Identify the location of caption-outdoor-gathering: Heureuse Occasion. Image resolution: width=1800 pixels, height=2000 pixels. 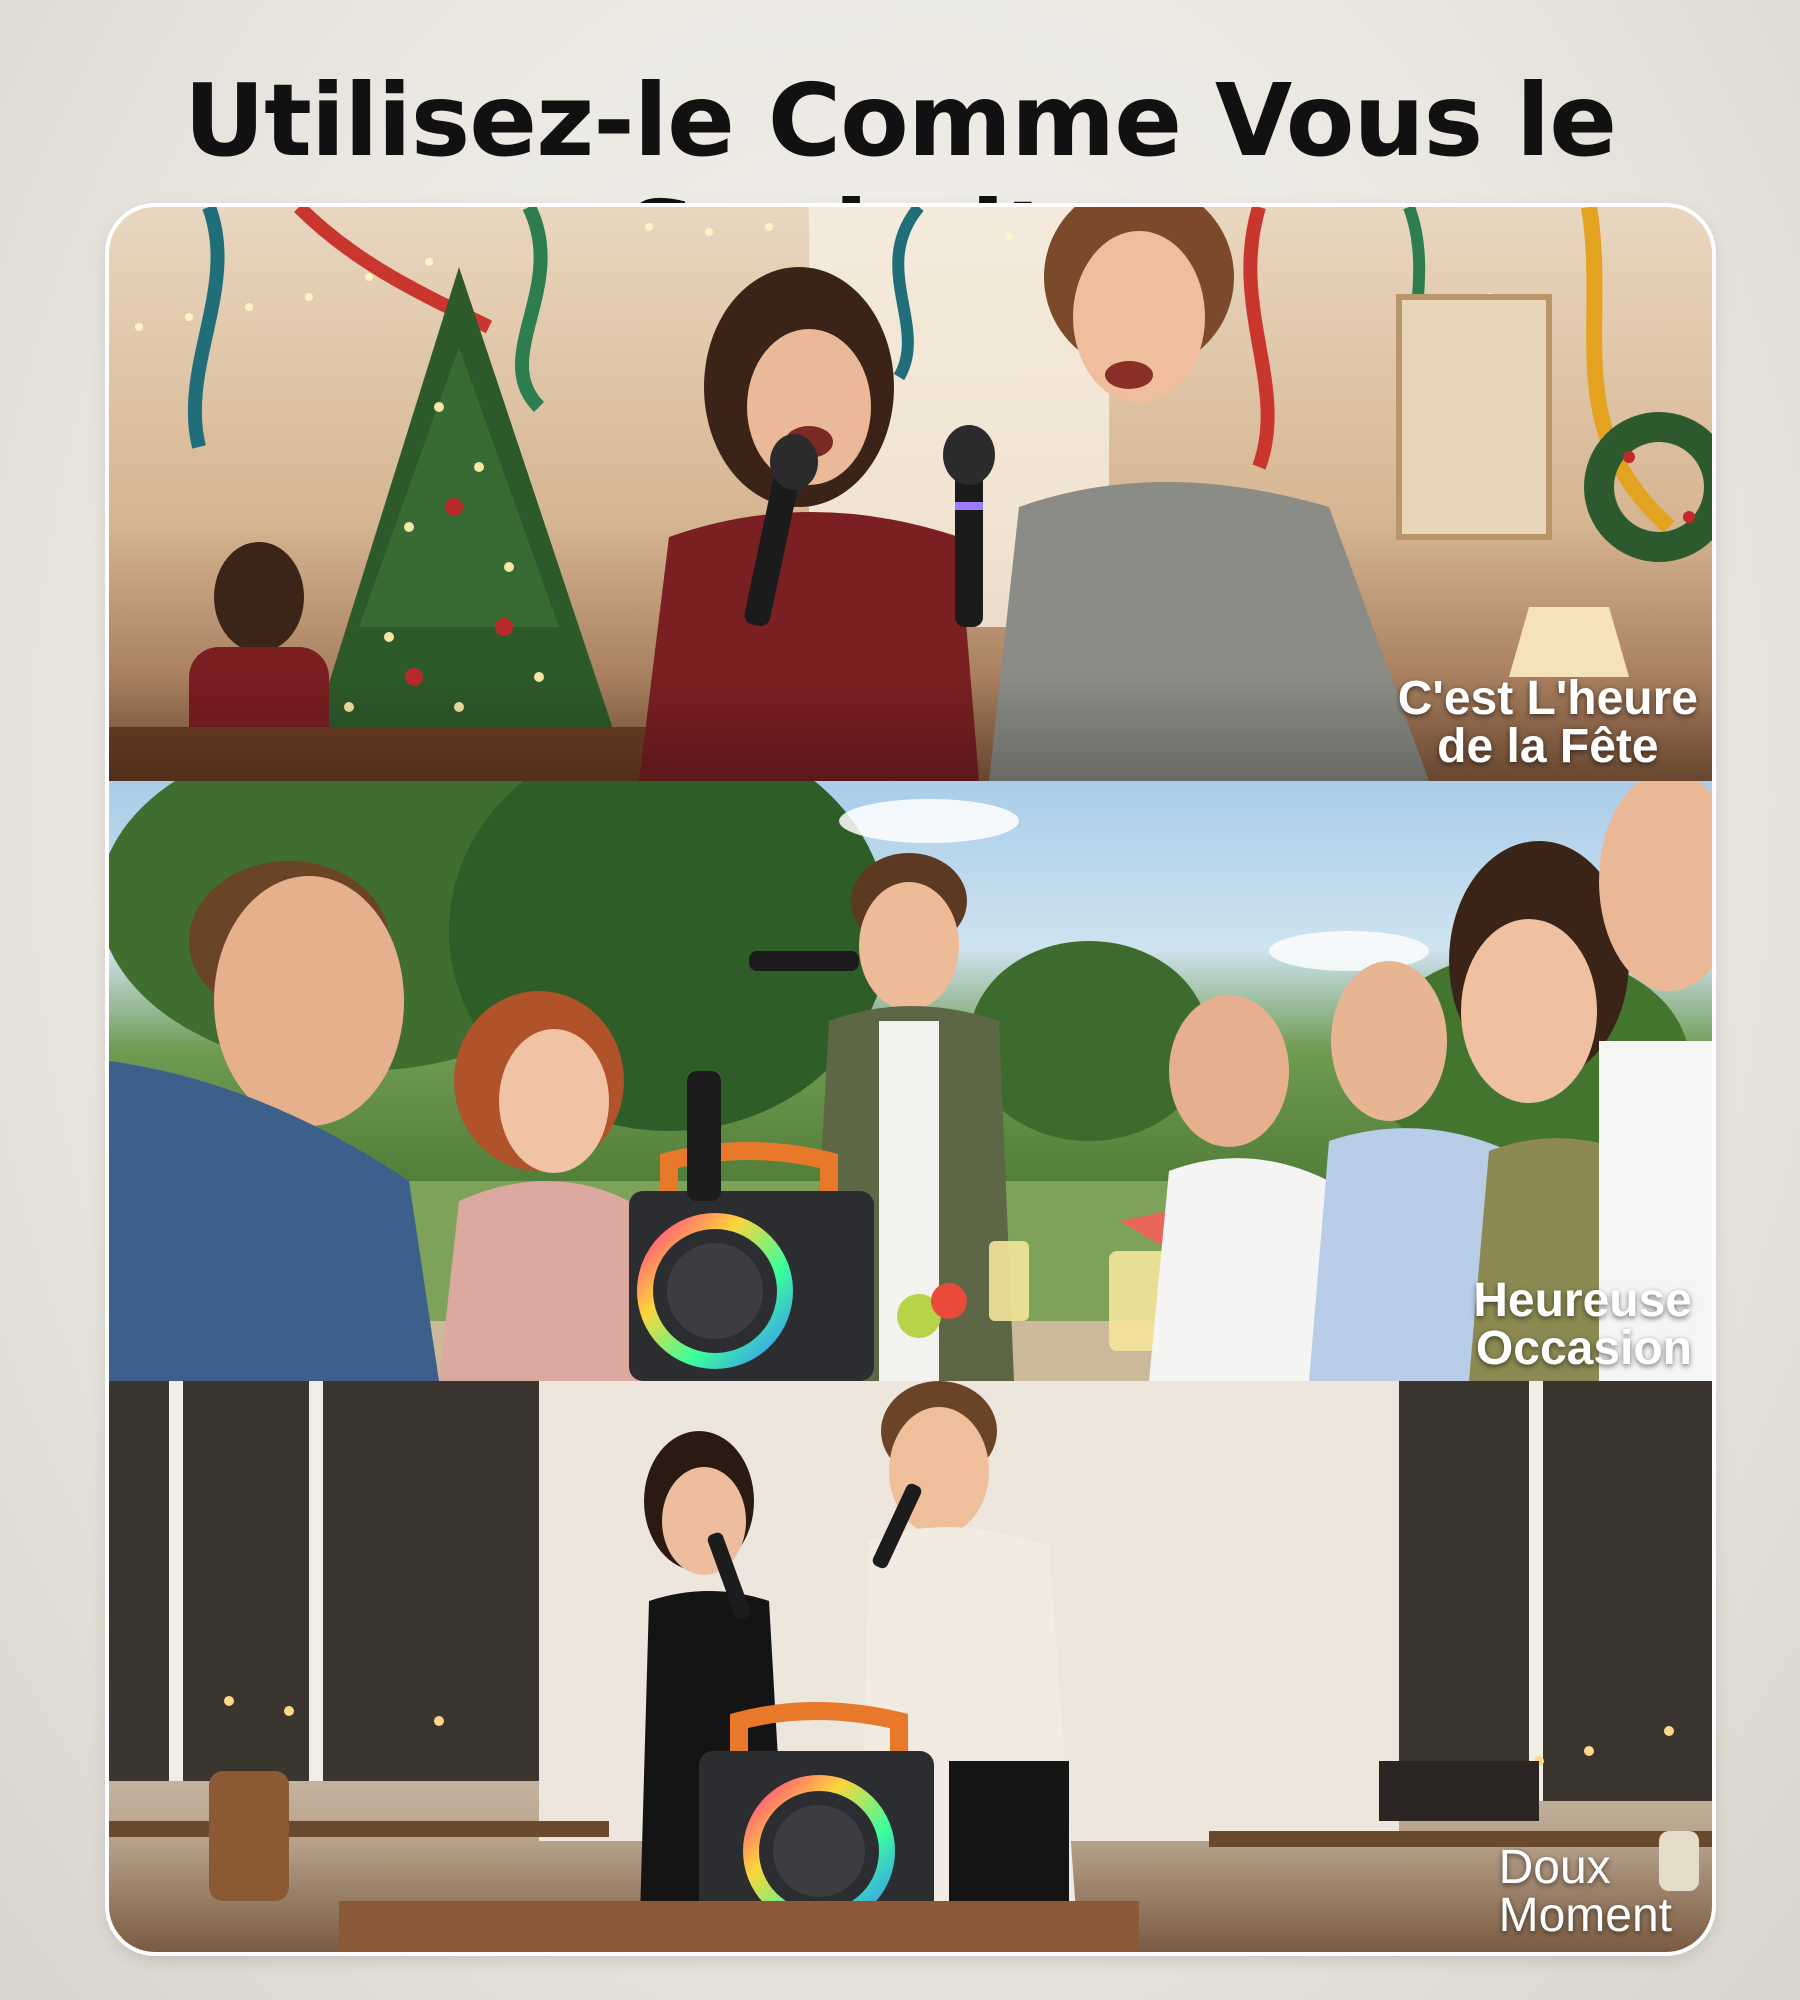
(1582, 1325).